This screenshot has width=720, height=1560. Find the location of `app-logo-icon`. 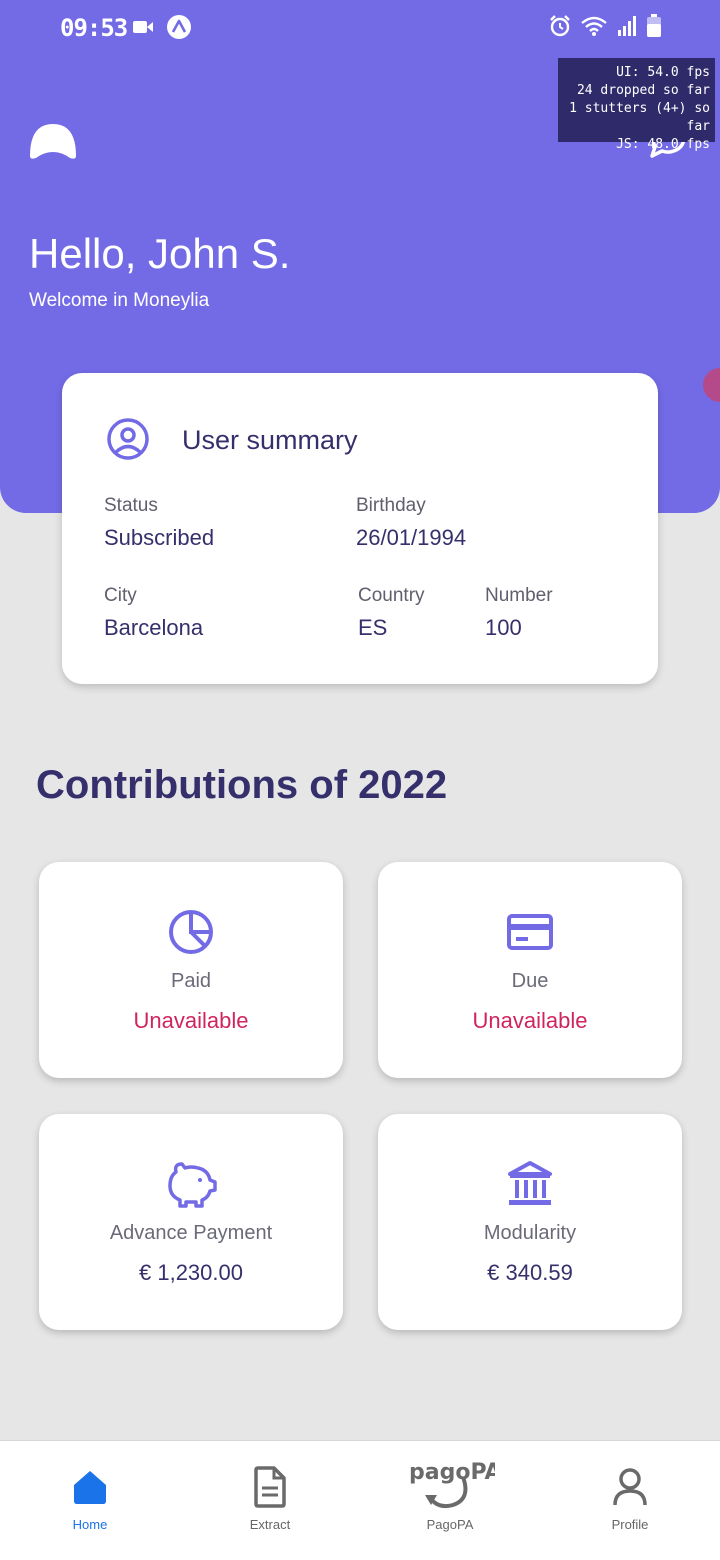

app-logo-icon is located at coordinates (53, 141).